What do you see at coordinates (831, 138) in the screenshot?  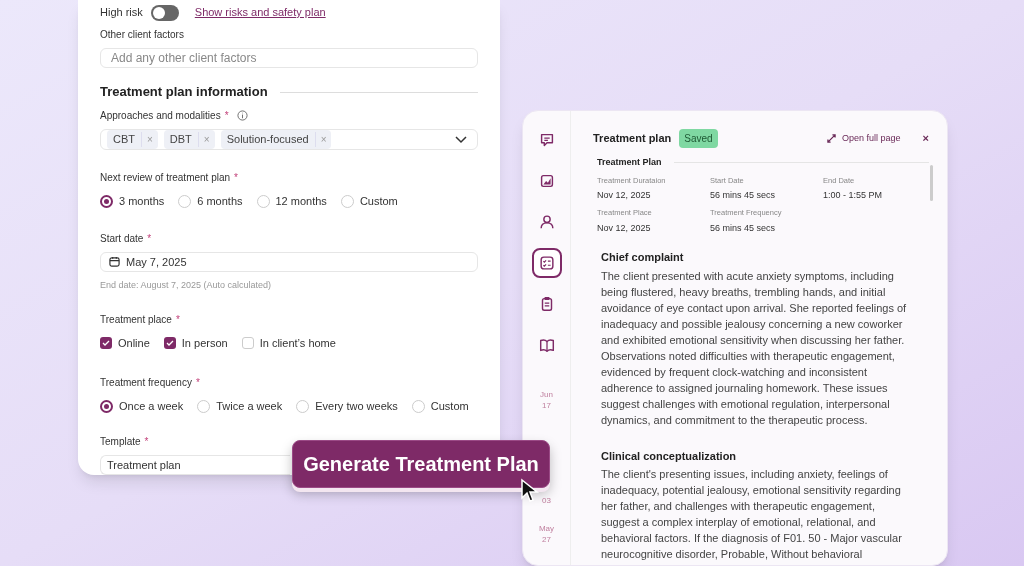 I see `expand-icon` at bounding box center [831, 138].